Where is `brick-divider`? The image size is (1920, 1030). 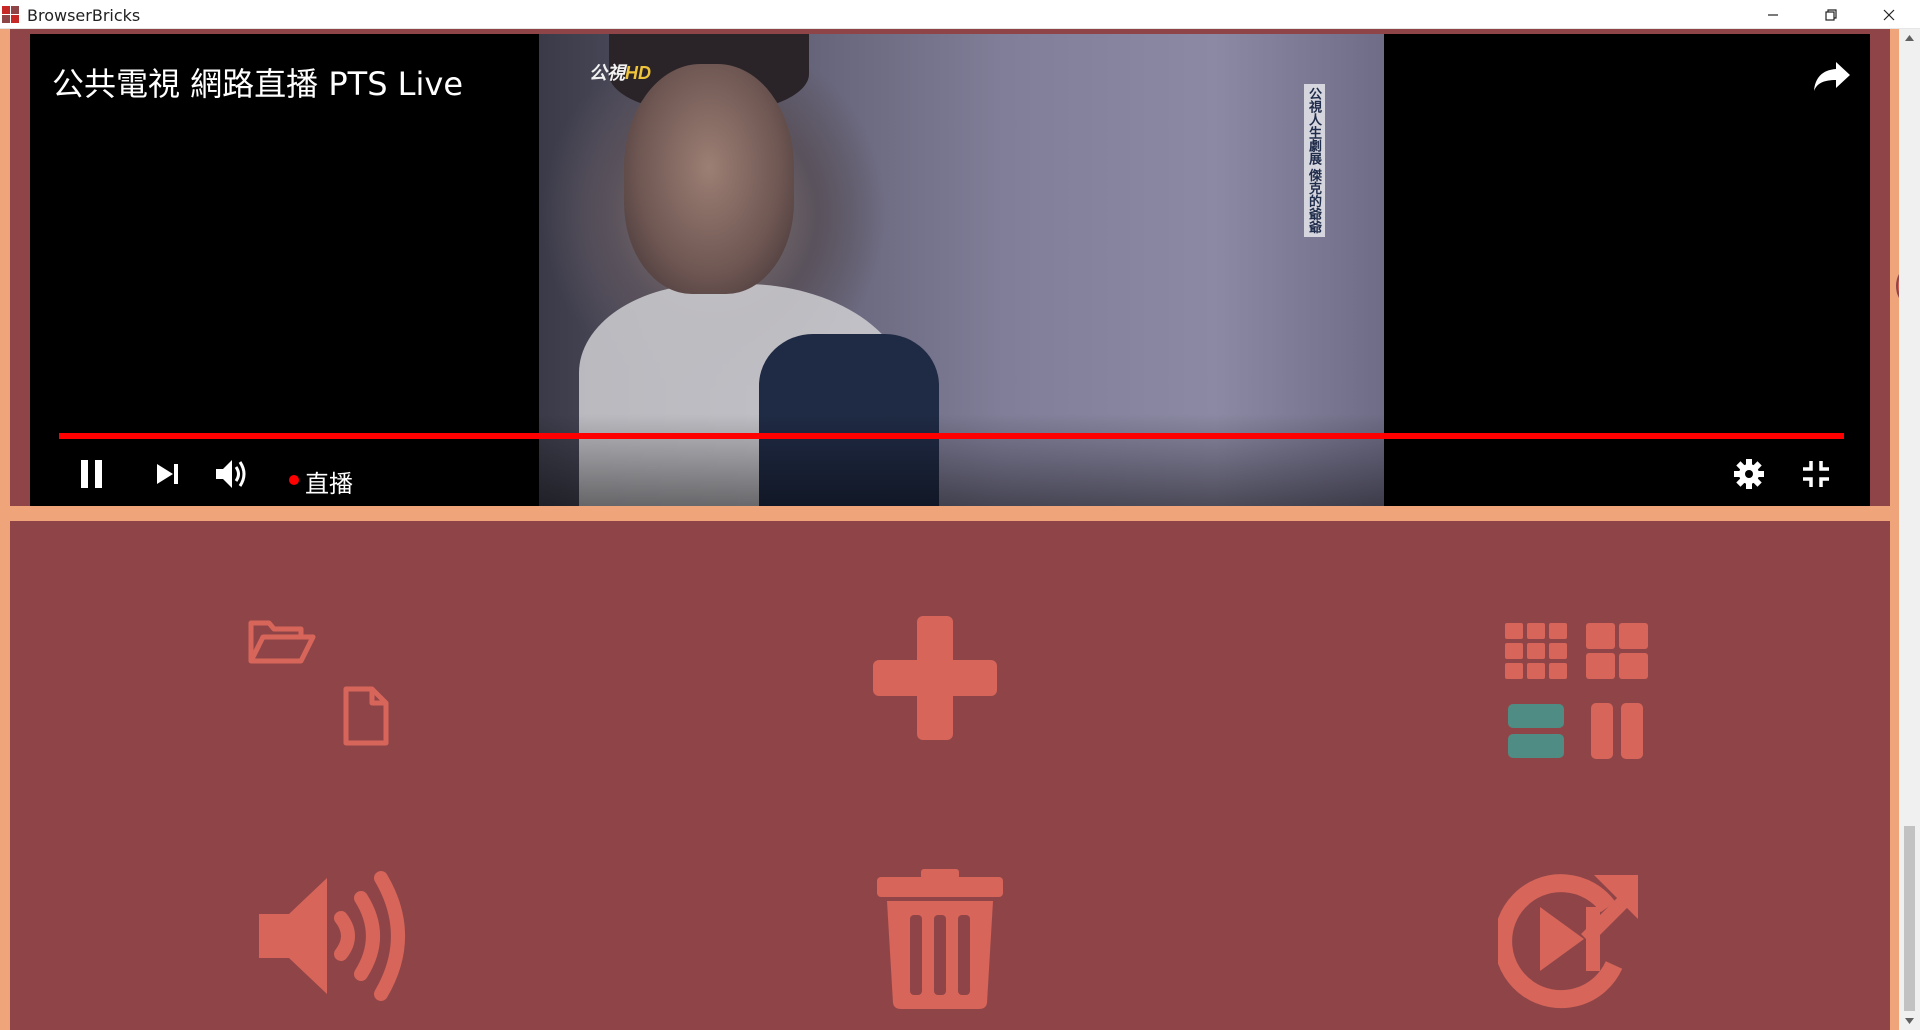 brick-divider is located at coordinates (949, 511).